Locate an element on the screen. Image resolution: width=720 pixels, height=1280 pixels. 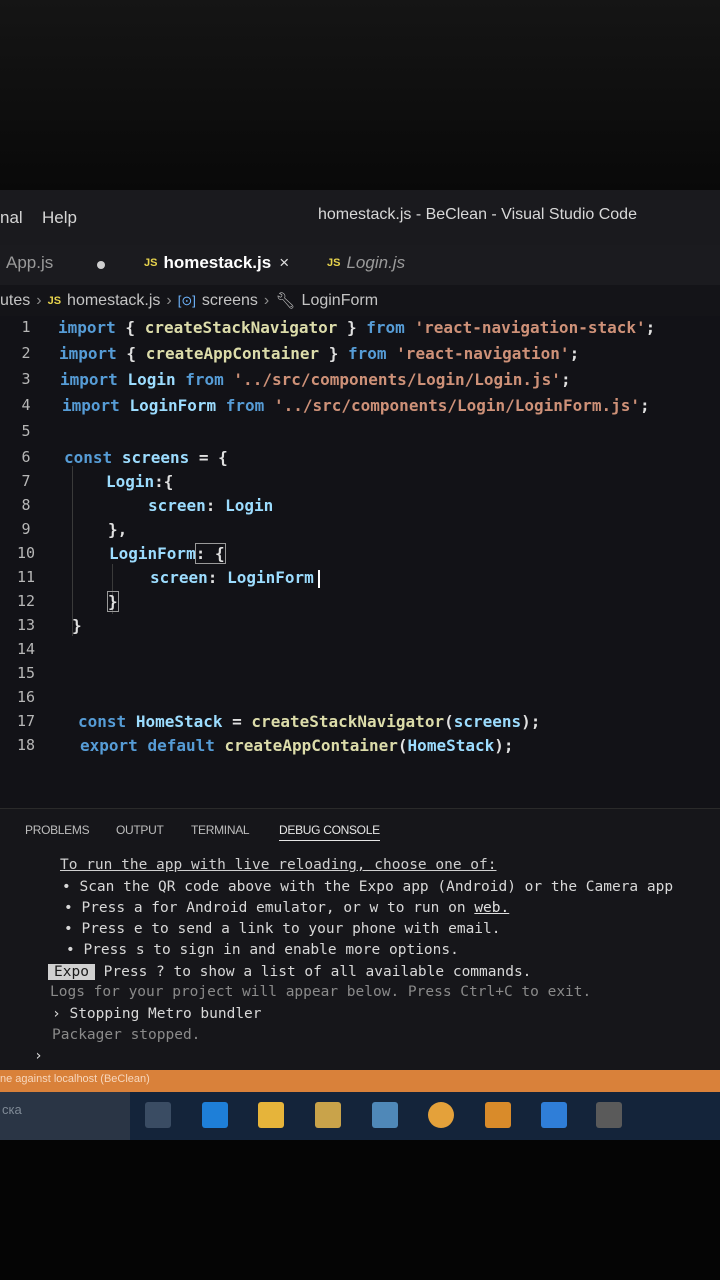
tab-login-js: JS Login.js is located at coordinates (366, 263).